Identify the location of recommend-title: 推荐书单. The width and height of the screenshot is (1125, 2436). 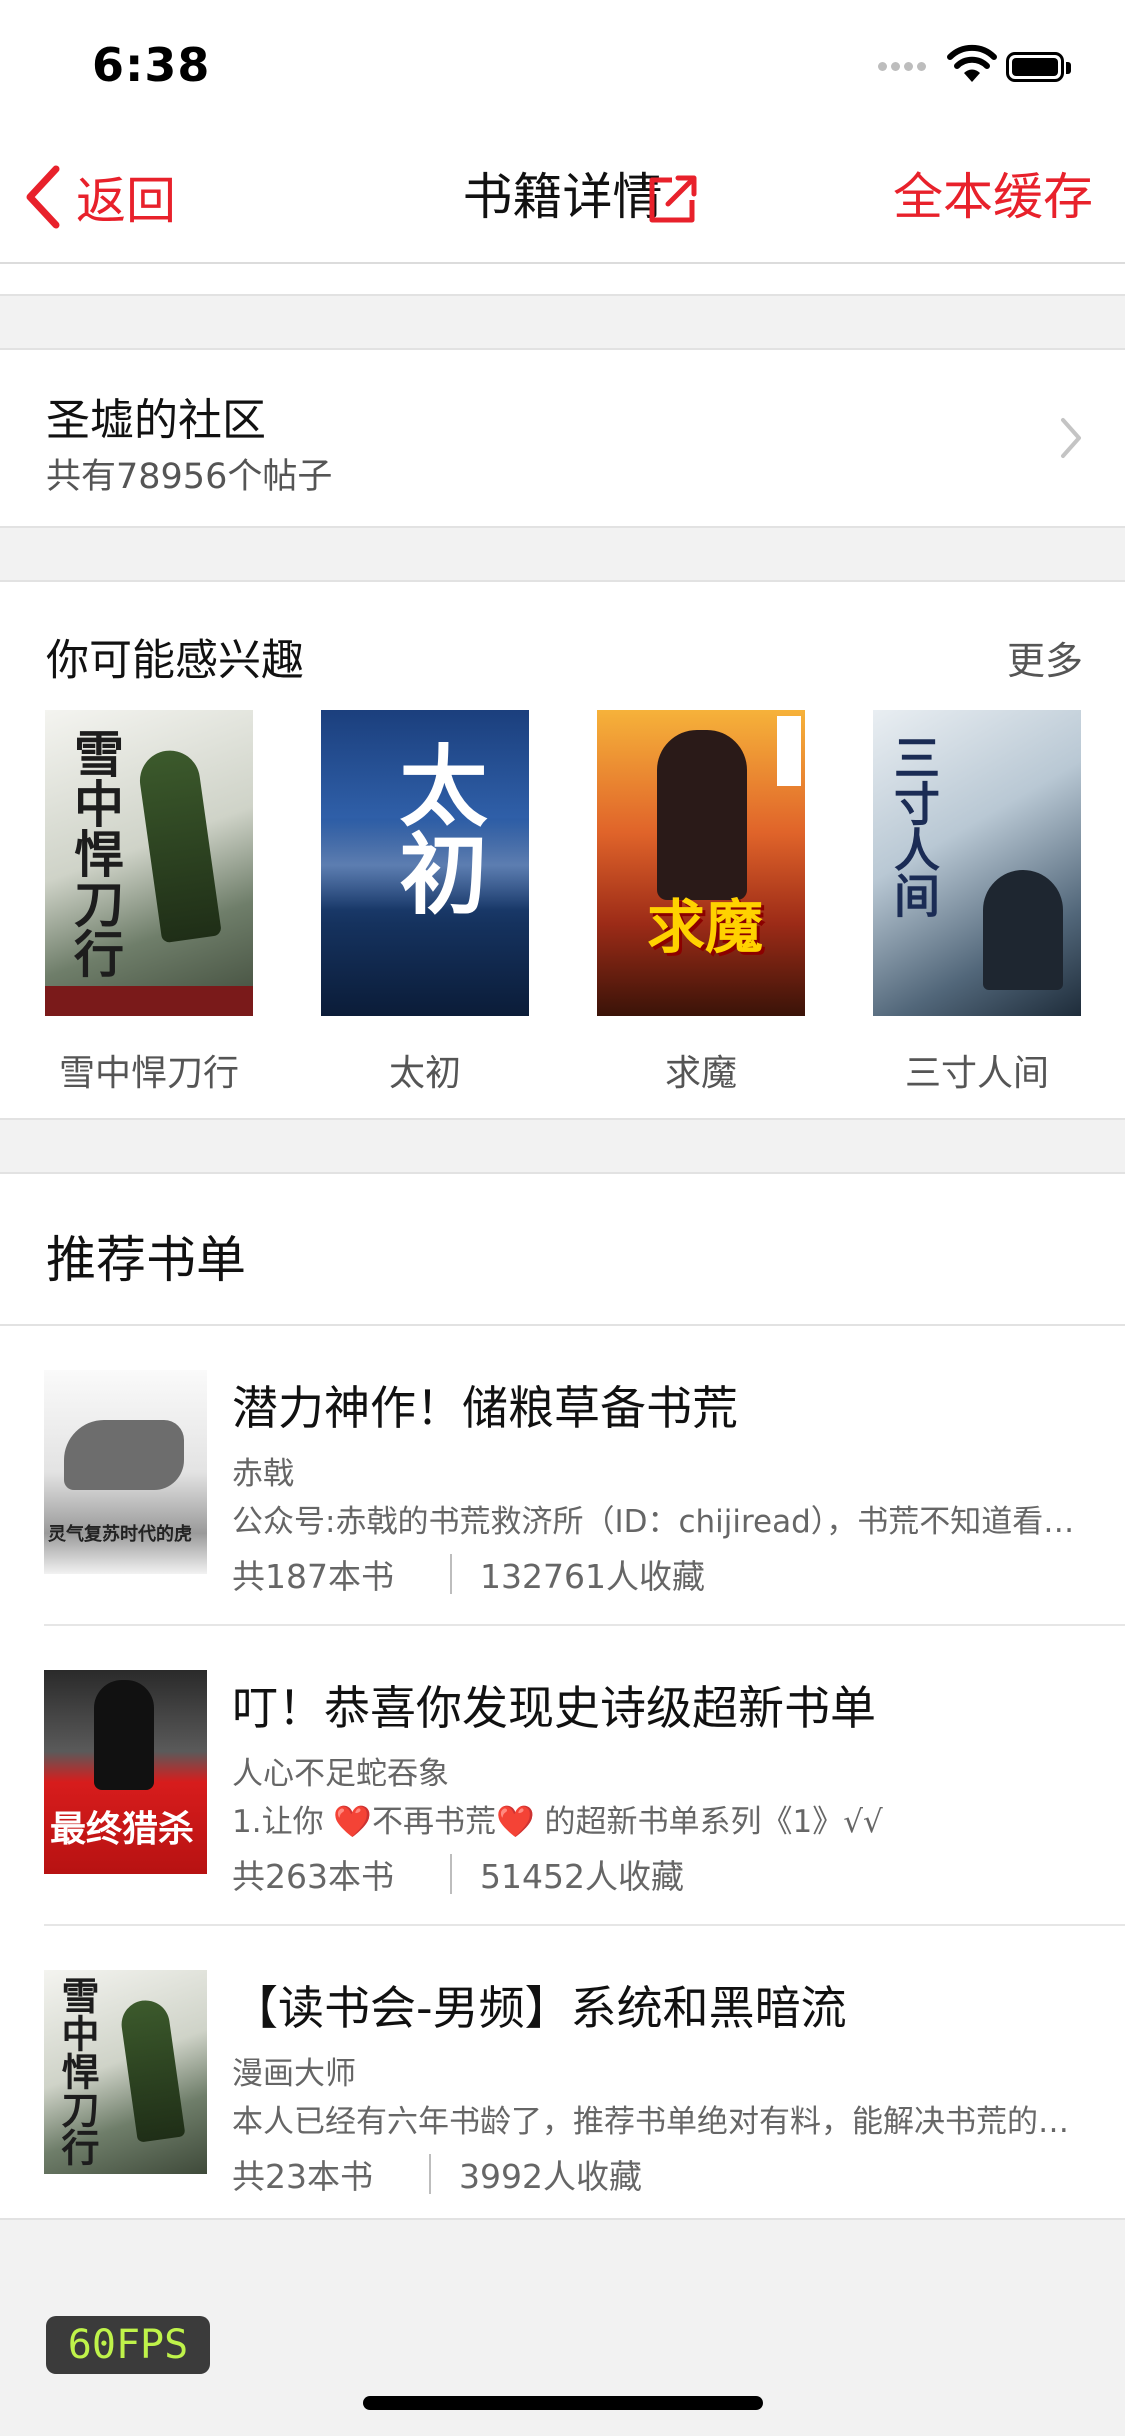
(146, 1260).